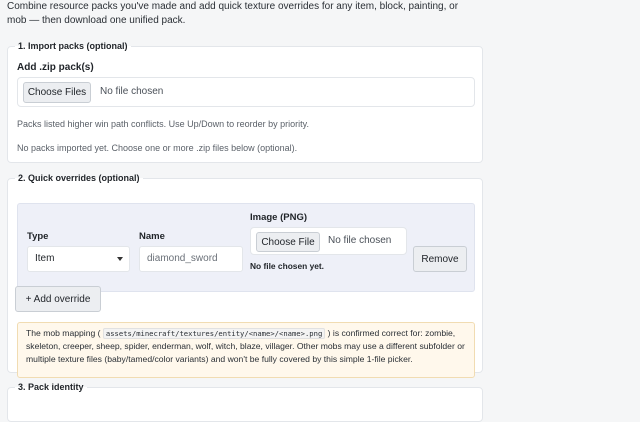 This screenshot has height=422, width=640. I want to click on zip-file-status: No file chosen, so click(132, 91).